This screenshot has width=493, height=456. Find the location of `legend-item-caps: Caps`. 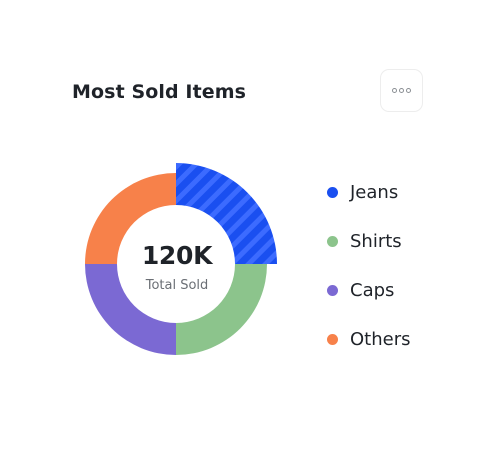

legend-item-caps: Caps is located at coordinates (360, 290).